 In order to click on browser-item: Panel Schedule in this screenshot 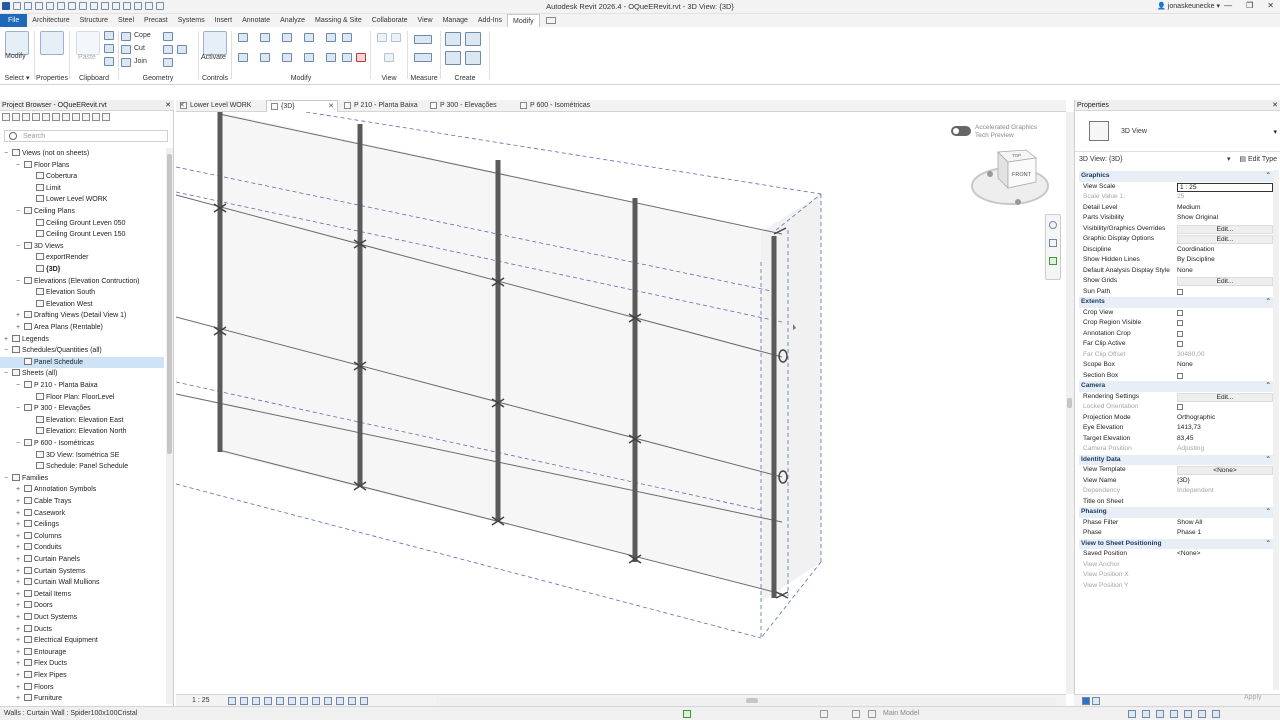, I will do `click(82, 362)`.